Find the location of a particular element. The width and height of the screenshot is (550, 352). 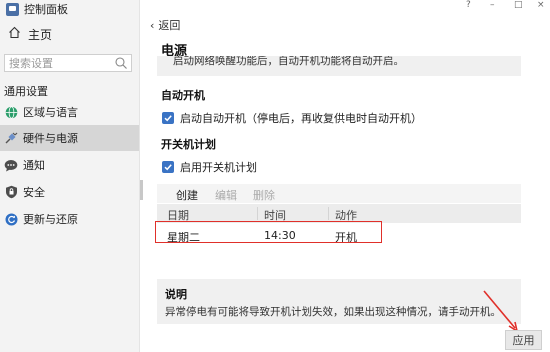

globe-icon is located at coordinates (11, 112).